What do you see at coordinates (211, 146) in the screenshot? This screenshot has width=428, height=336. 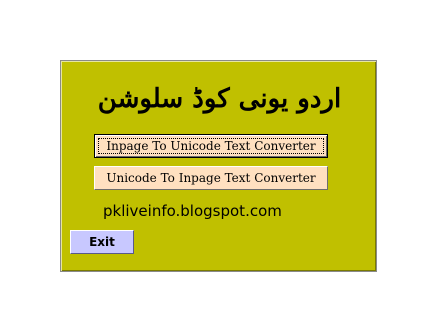 I see `inpage-to-unicode-button: Inpage To Unicode Text Converter` at bounding box center [211, 146].